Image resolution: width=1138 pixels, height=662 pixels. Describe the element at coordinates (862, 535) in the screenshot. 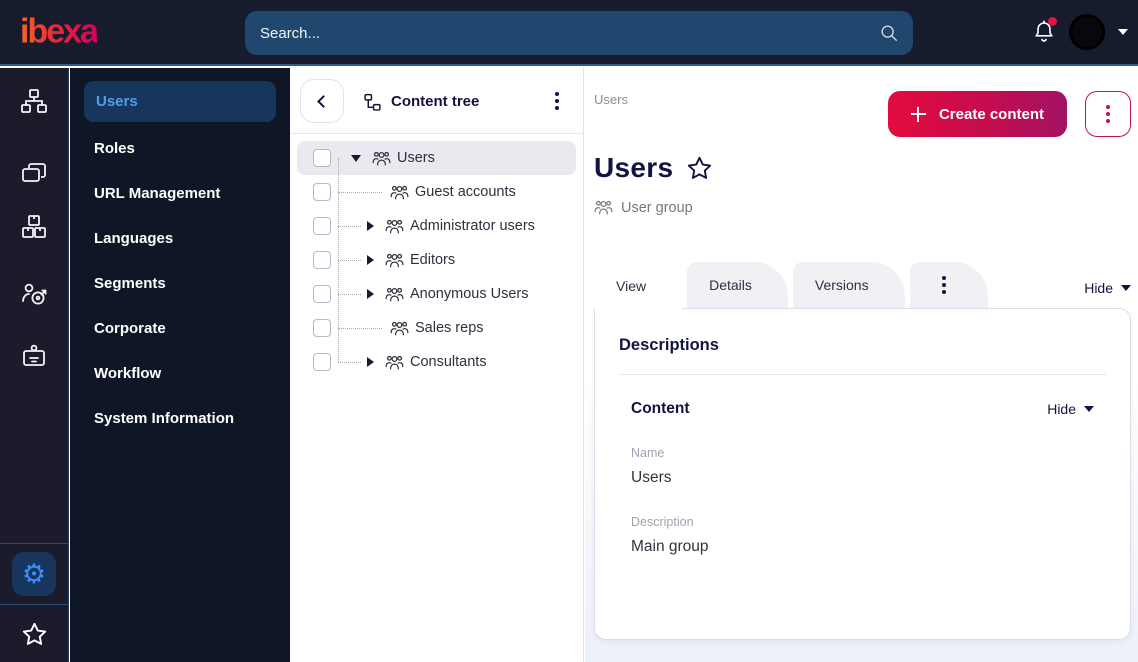

I see `field-description: Description Main group` at that location.